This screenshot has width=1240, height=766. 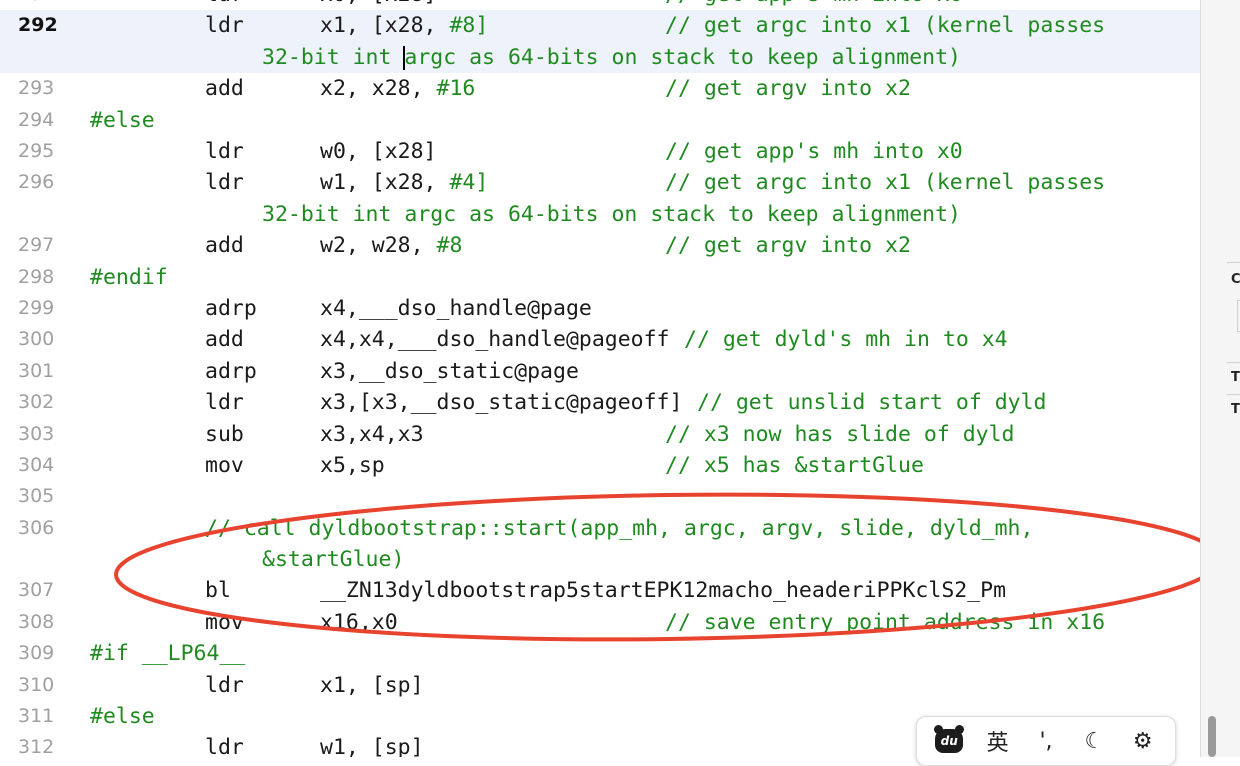 I want to click on code-line: 291 ldr x0, [x28] // get app's mh into x0, so click(x=600, y=5).